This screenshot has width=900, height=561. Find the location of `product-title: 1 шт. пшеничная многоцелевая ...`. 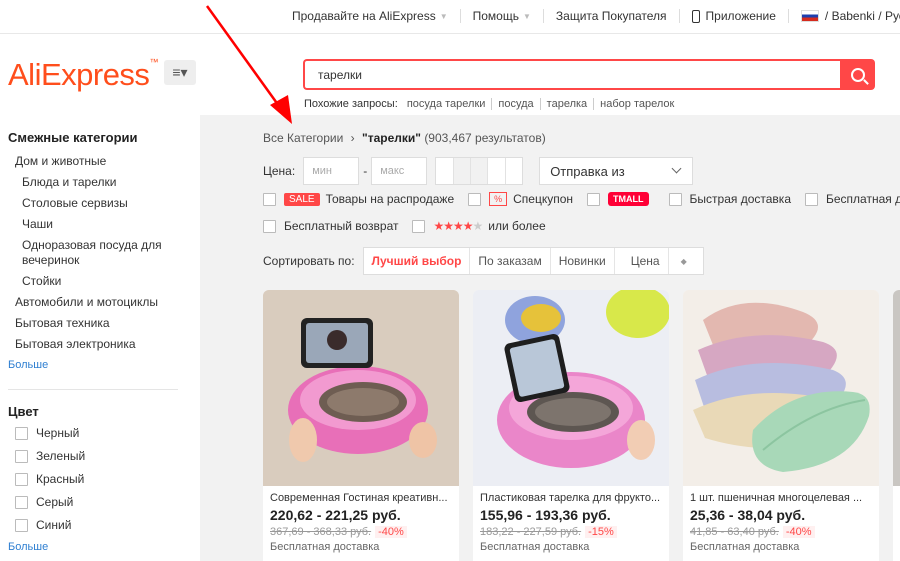

product-title: 1 шт. пшеничная многоцелевая ... is located at coordinates (781, 495).